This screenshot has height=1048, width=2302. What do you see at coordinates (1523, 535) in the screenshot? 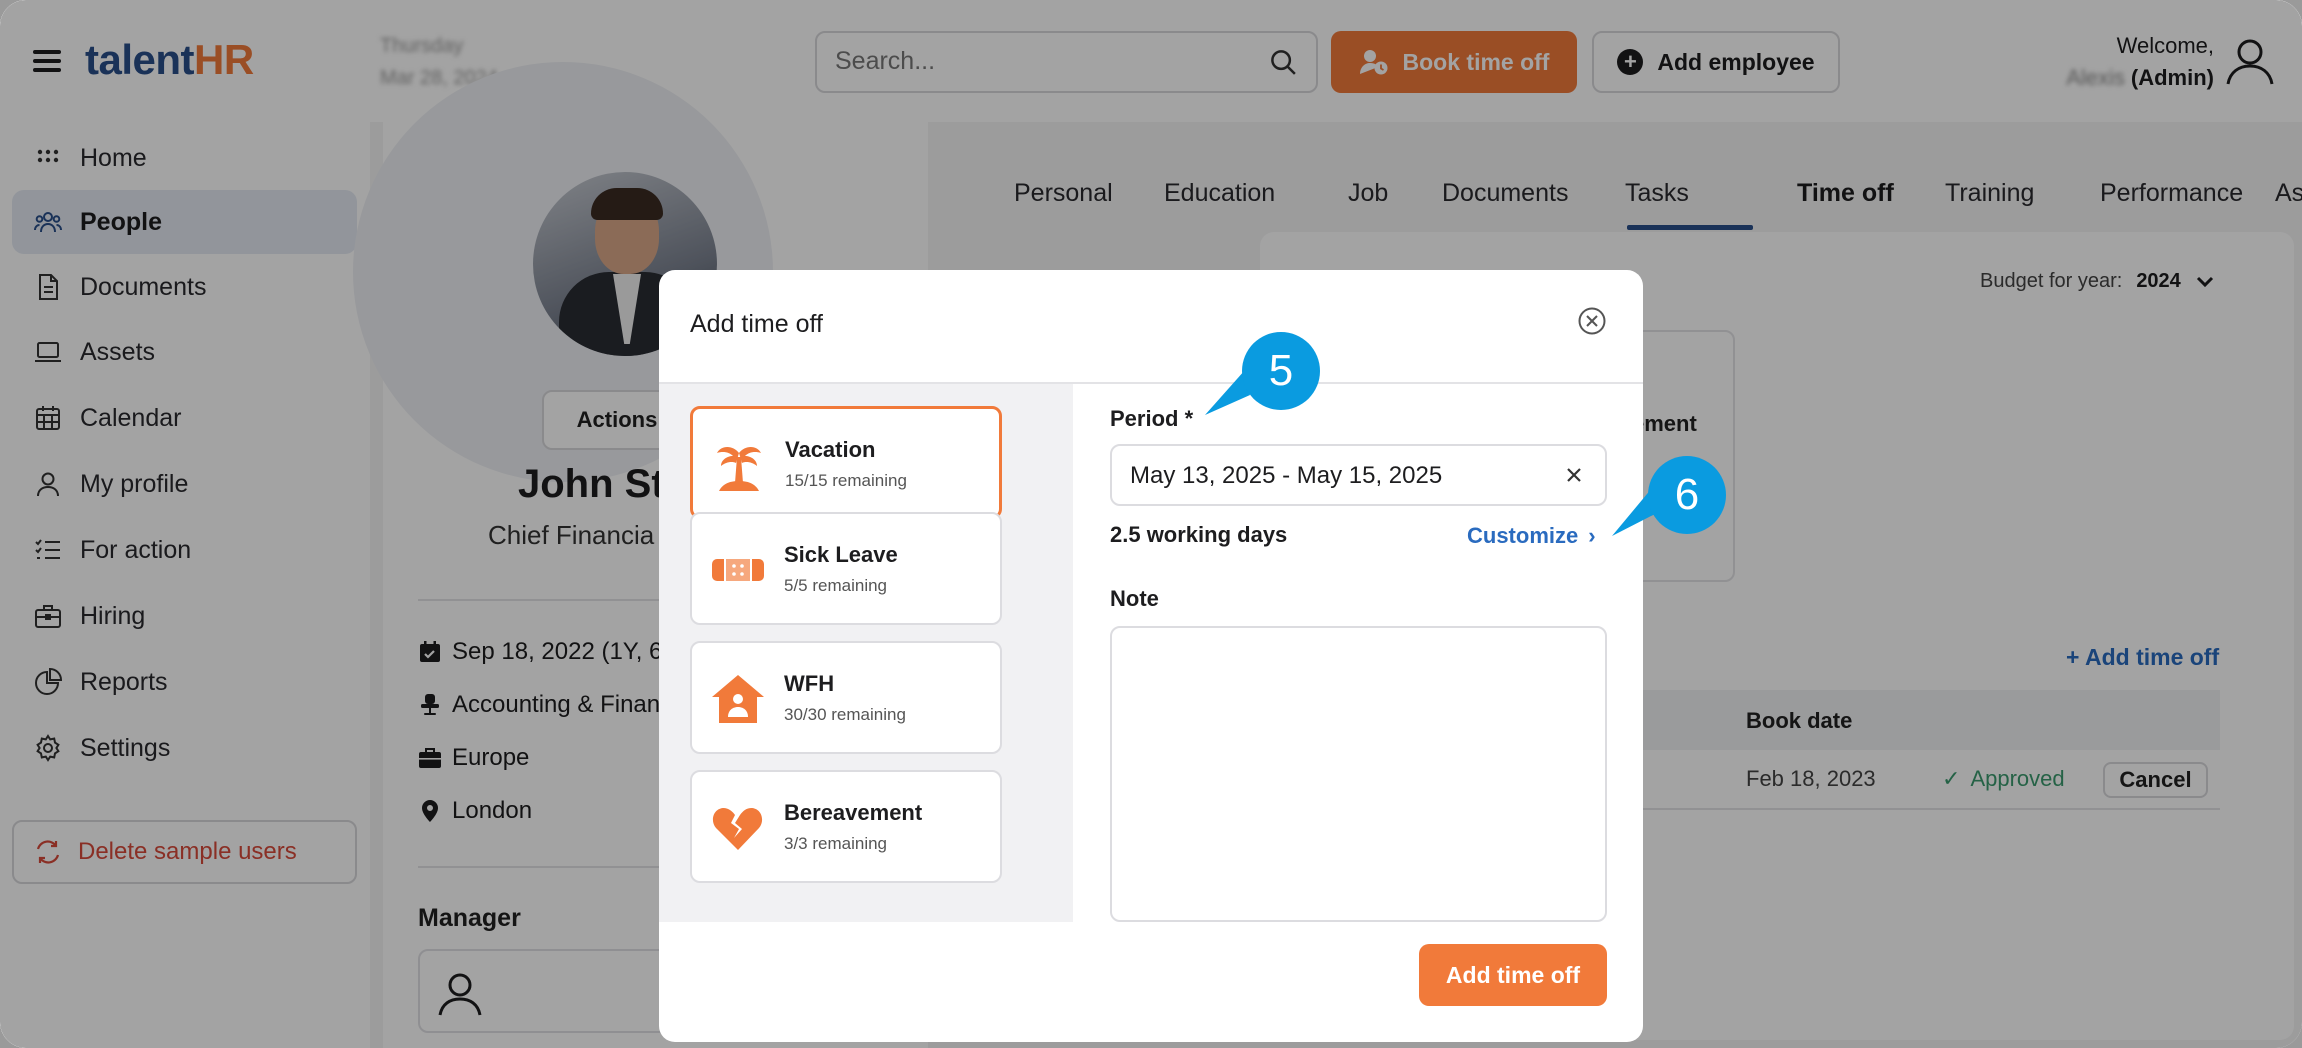
I see `customize-label: Customize` at bounding box center [1523, 535].